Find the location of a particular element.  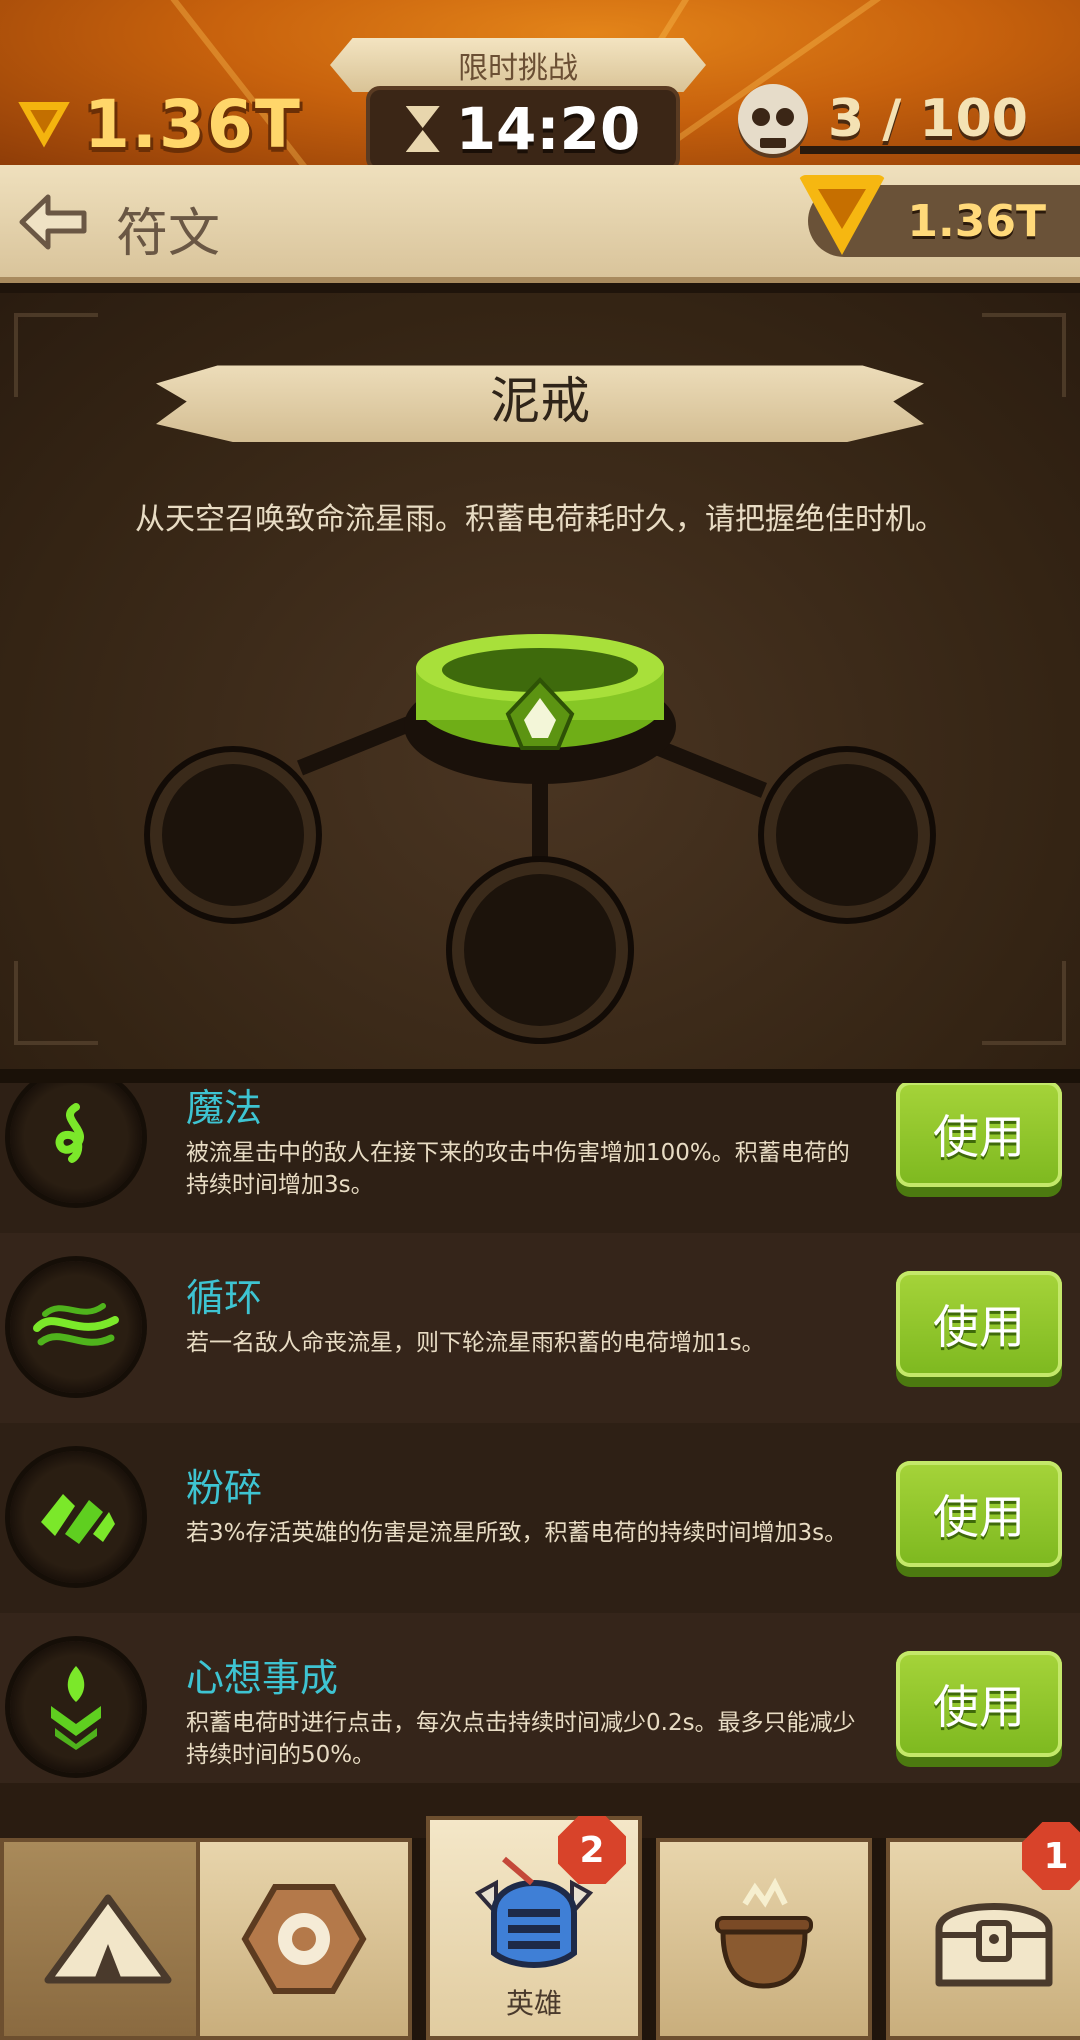

nav-tab-heroes: 英雄 2 is located at coordinates (534, 1928).